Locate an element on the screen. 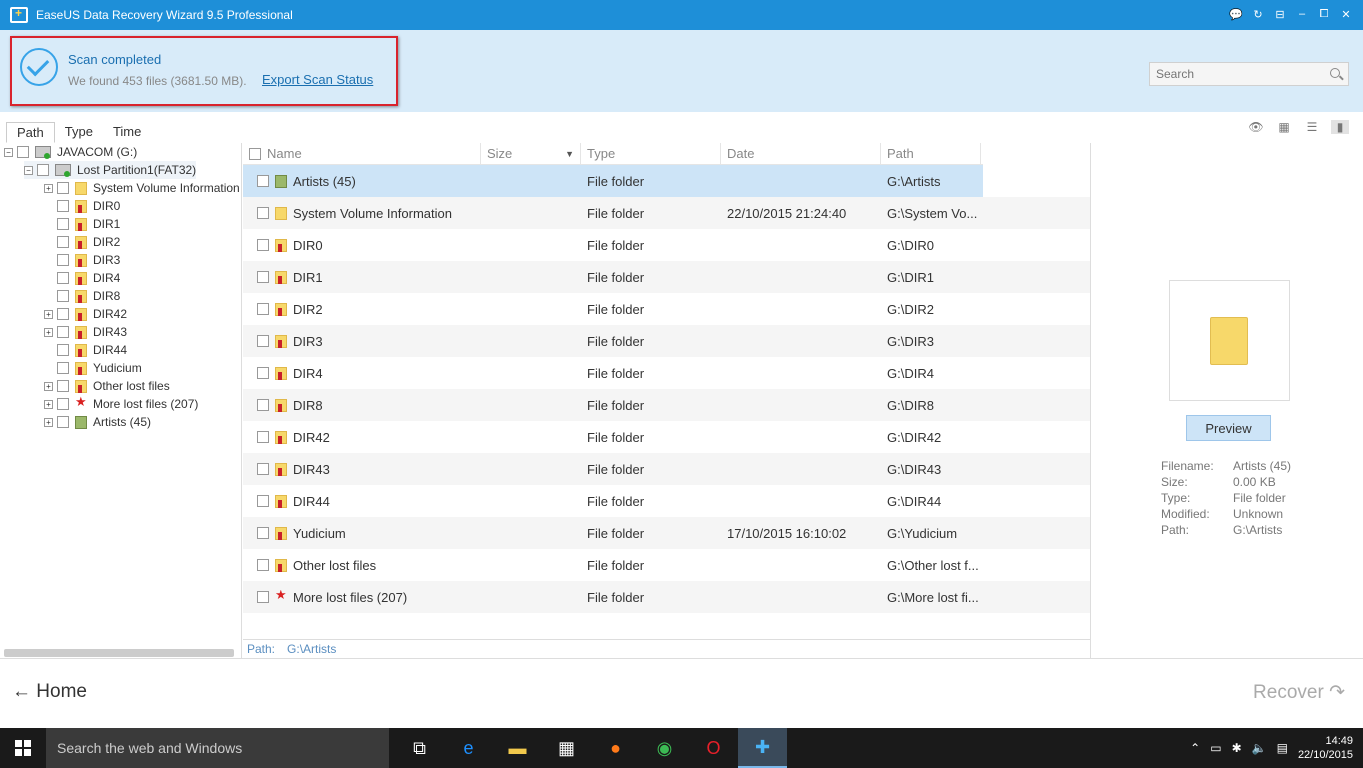 This screenshot has height=768, width=1363. notifications-icon: ▤ is located at coordinates (1282, 748).